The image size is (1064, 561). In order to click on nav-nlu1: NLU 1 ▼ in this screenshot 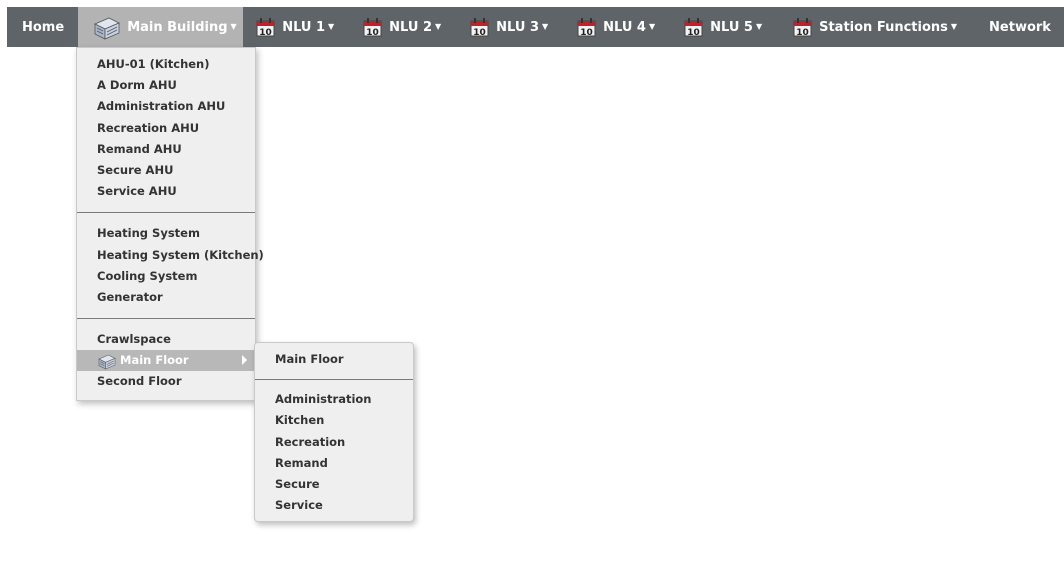, I will do `click(293, 27)`.